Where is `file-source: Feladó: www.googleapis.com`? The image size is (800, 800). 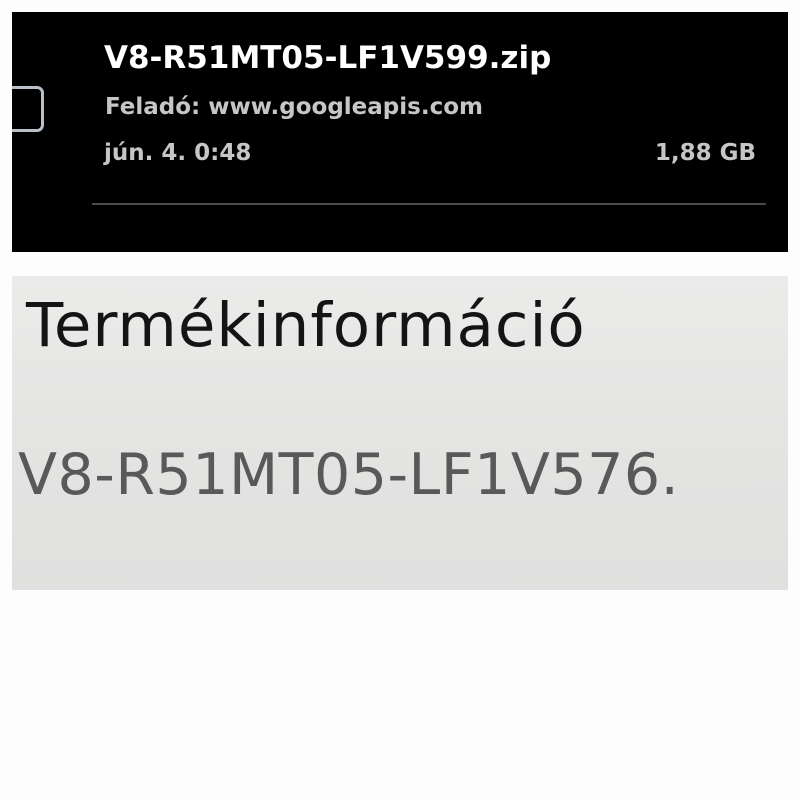
file-source: Feladó: www.googleapis.com is located at coordinates (294, 107).